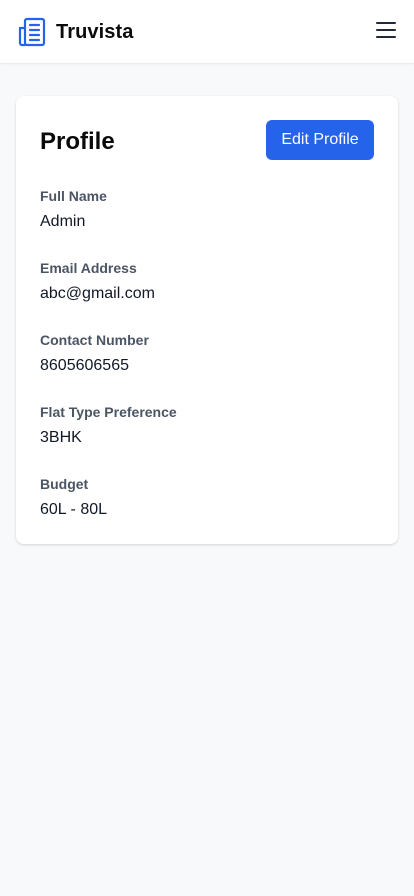  What do you see at coordinates (94, 340) in the screenshot?
I see `field-label: Contact Number` at bounding box center [94, 340].